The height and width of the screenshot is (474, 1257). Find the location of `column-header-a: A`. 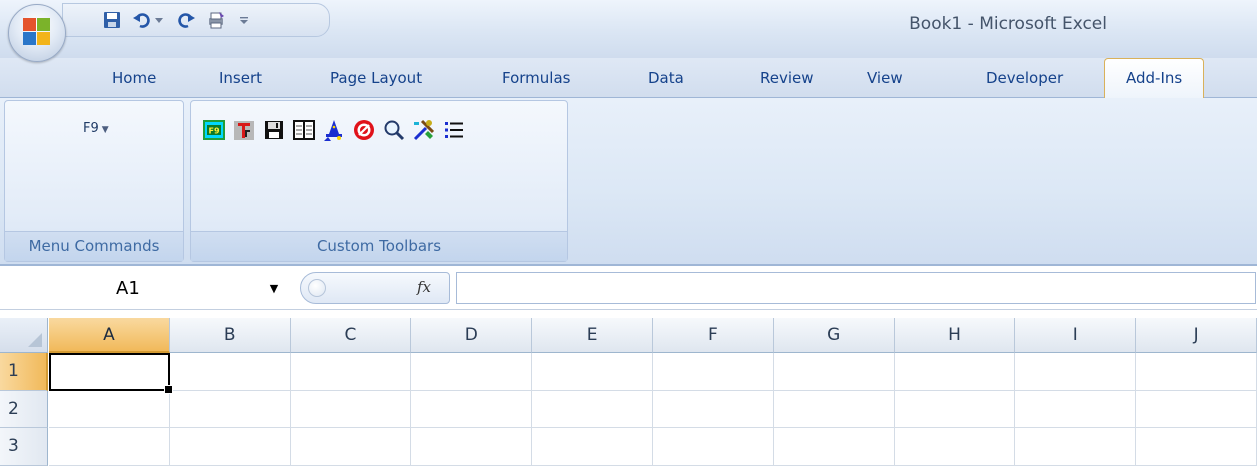

column-header-a: A is located at coordinates (109, 335).